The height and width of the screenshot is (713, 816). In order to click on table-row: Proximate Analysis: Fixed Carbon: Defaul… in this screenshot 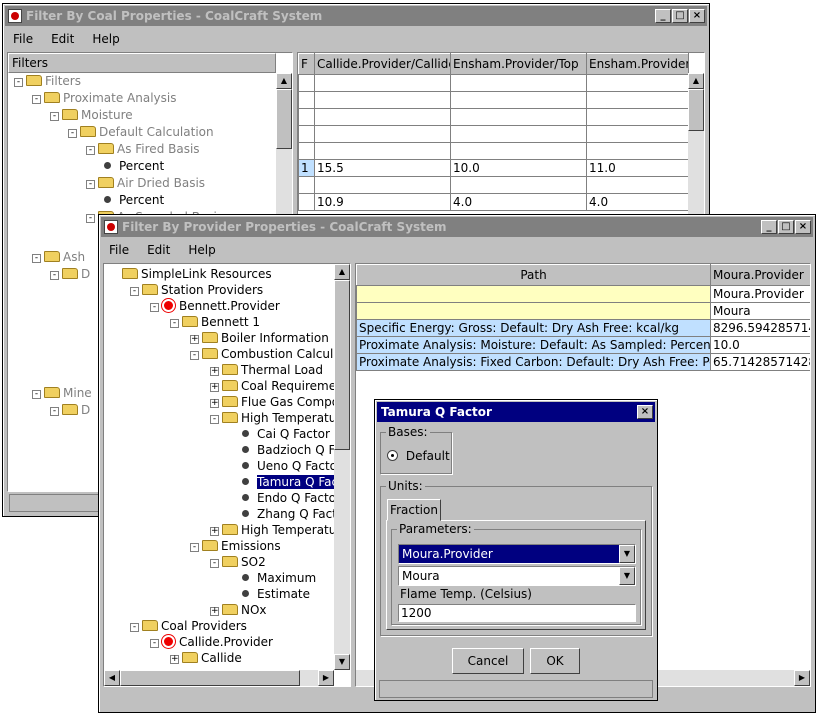, I will do `click(583, 362)`.